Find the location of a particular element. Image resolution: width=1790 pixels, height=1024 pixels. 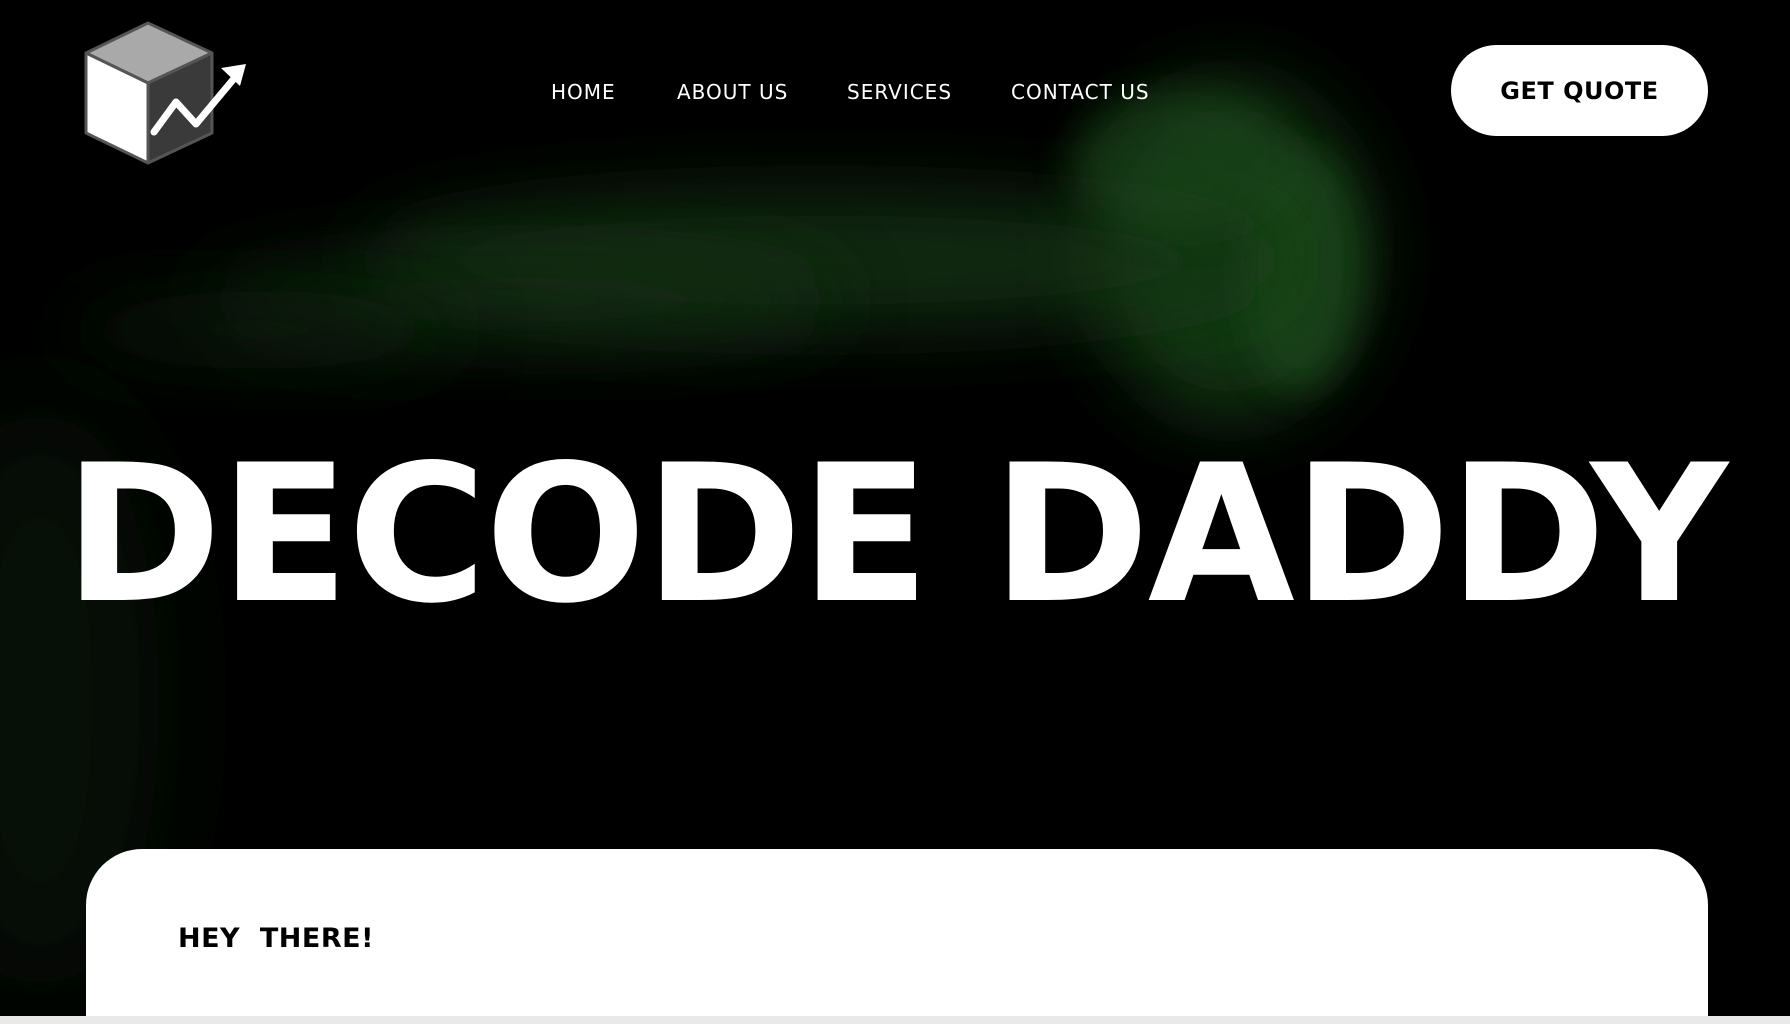

nav-item-contact-us: CONTACT US is located at coordinates (1080, 92).